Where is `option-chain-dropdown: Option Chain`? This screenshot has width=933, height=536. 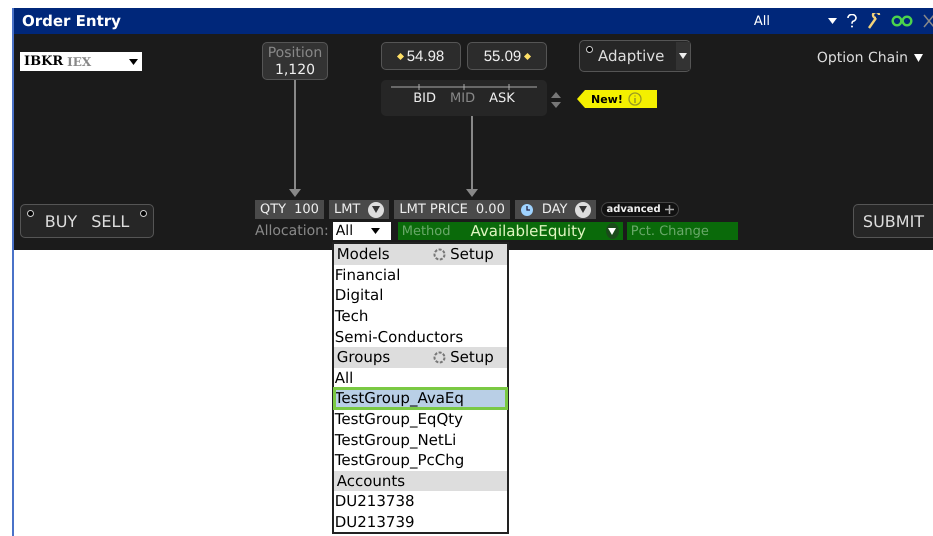
option-chain-dropdown: Option Chain is located at coordinates (874, 58).